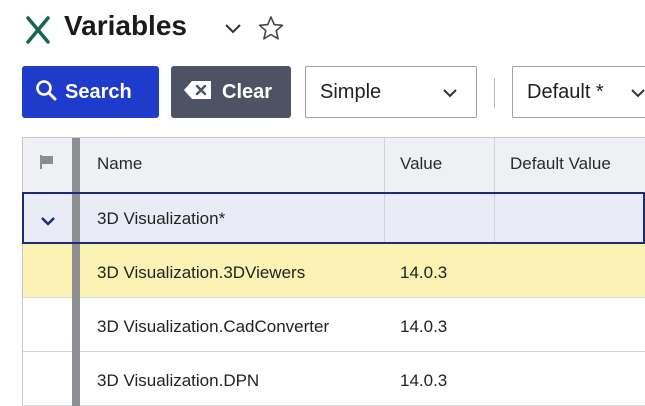 The image size is (645, 406). Describe the element at coordinates (178, 380) in the screenshot. I see `row-name: 3D Visualization.DPN` at that location.